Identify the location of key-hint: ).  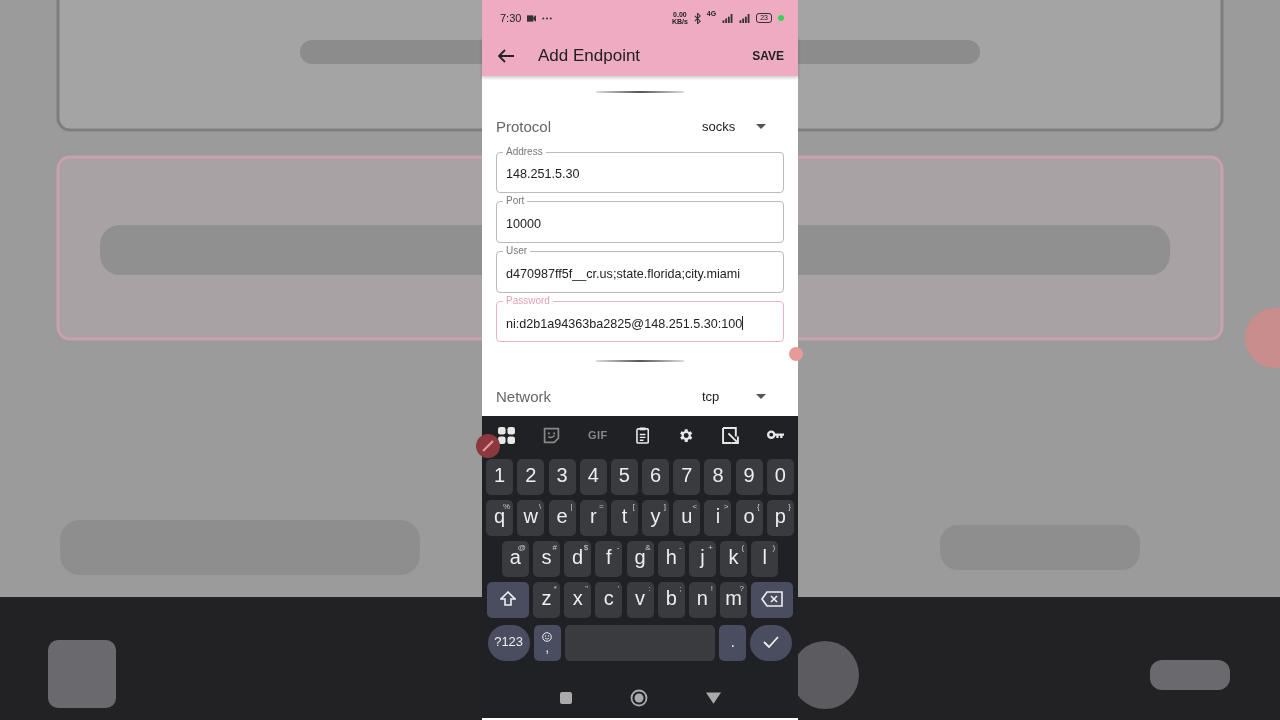
(774, 548).